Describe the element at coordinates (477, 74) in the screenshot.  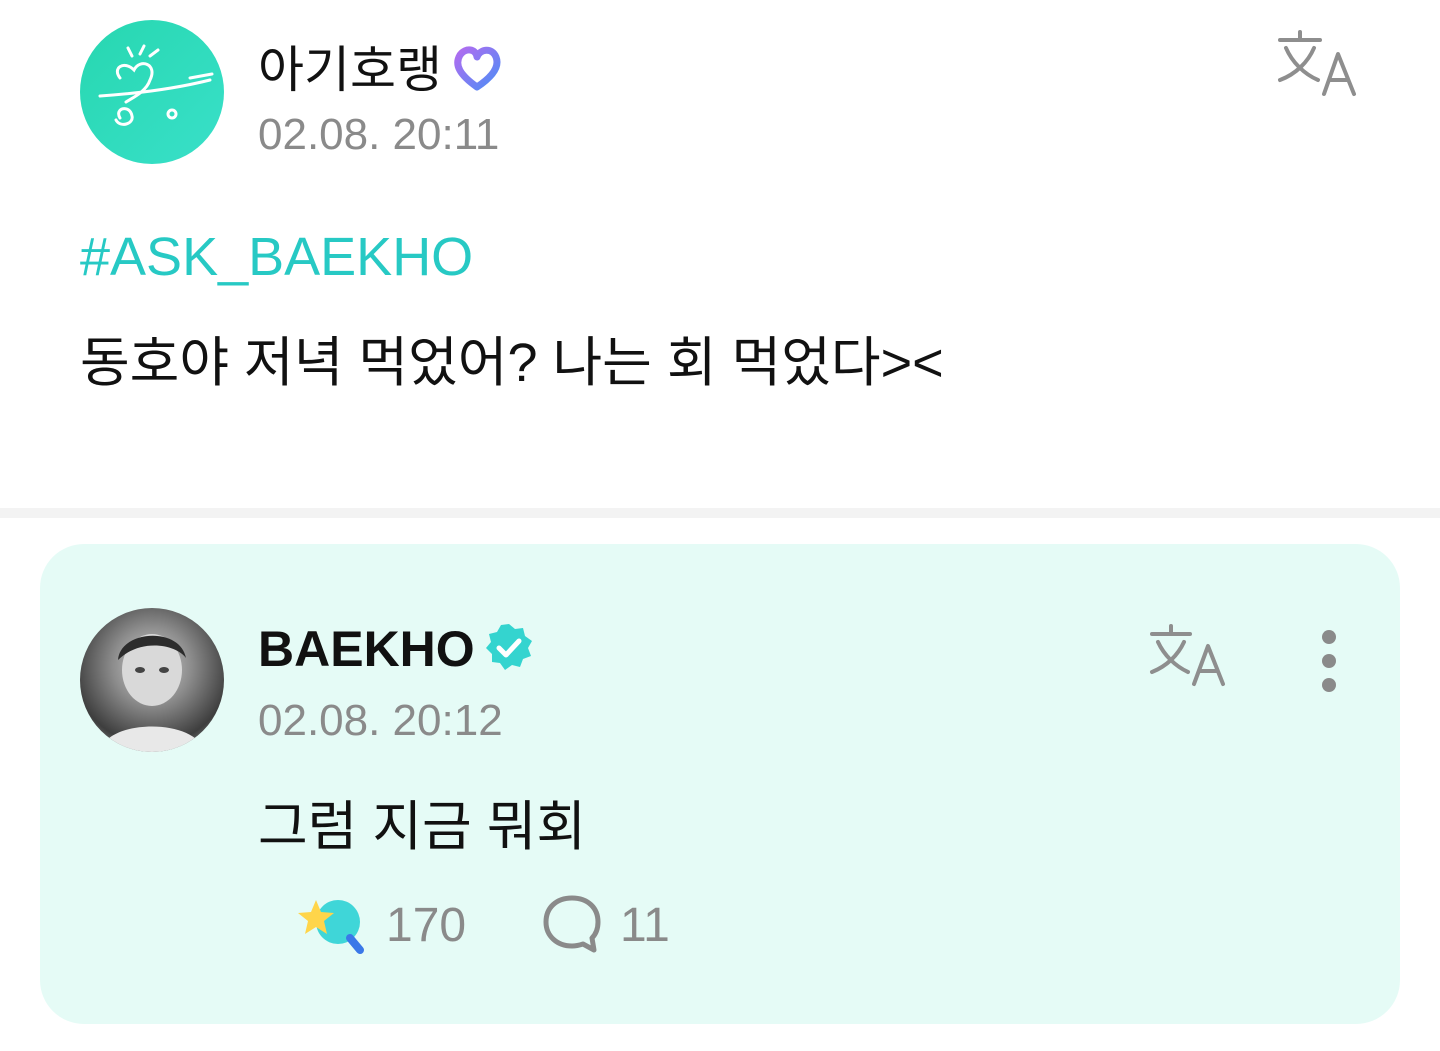
I see `heart-badge-icon` at that location.